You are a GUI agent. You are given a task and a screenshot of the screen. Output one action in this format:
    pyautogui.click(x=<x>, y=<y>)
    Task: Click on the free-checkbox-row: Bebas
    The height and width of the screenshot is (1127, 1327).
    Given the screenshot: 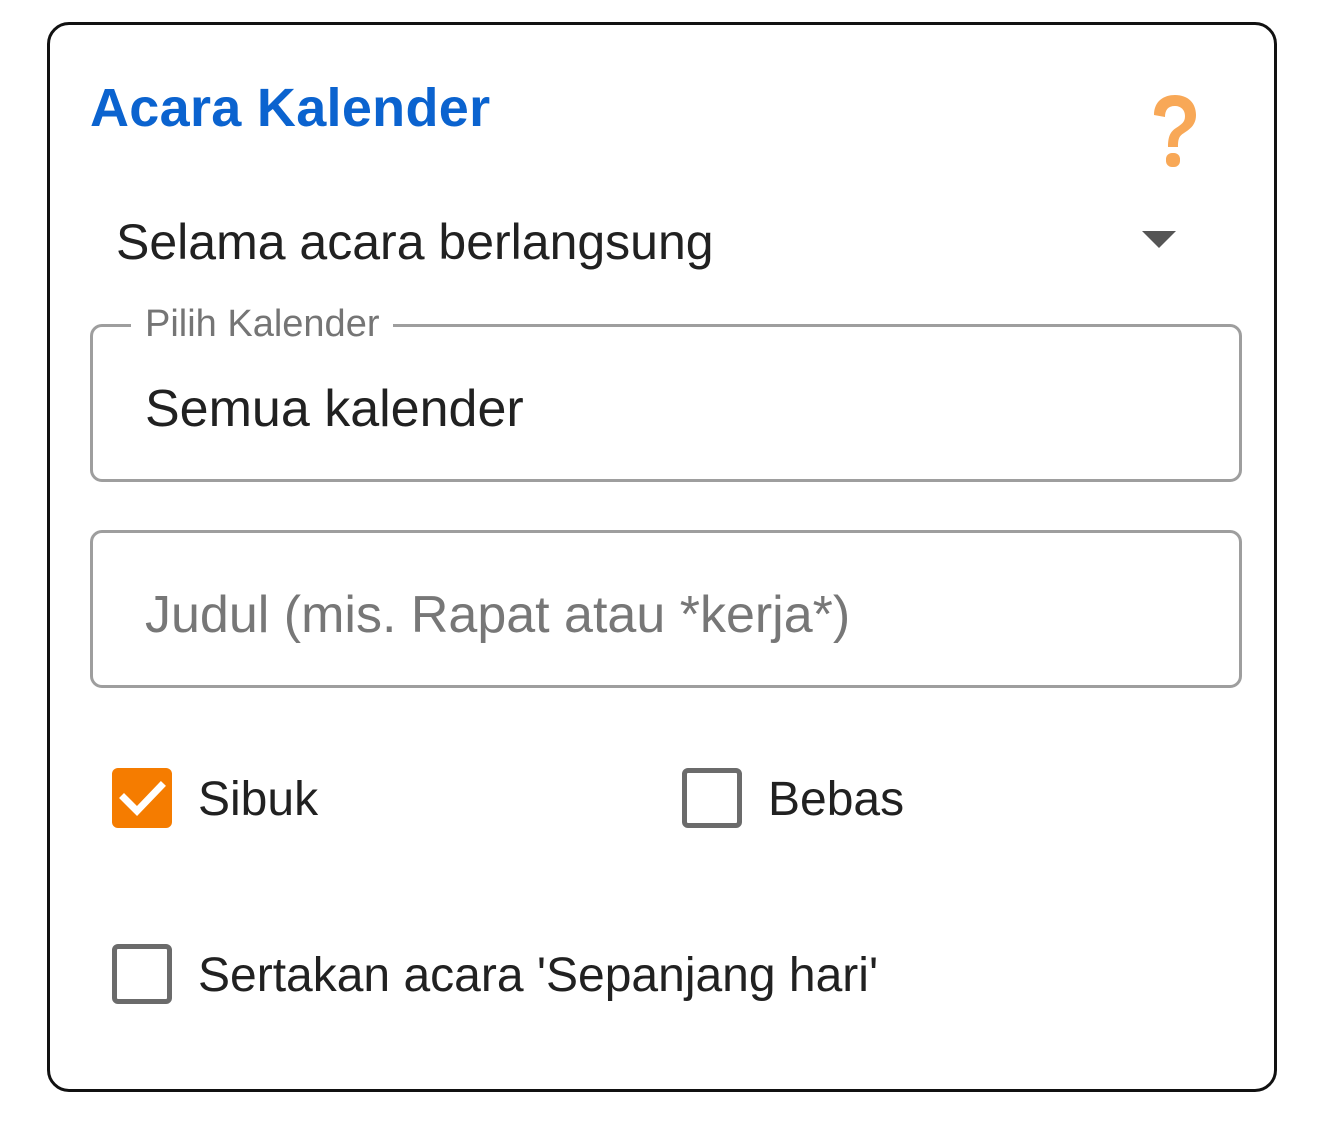 What is the action you would take?
    pyautogui.click(x=812, y=800)
    